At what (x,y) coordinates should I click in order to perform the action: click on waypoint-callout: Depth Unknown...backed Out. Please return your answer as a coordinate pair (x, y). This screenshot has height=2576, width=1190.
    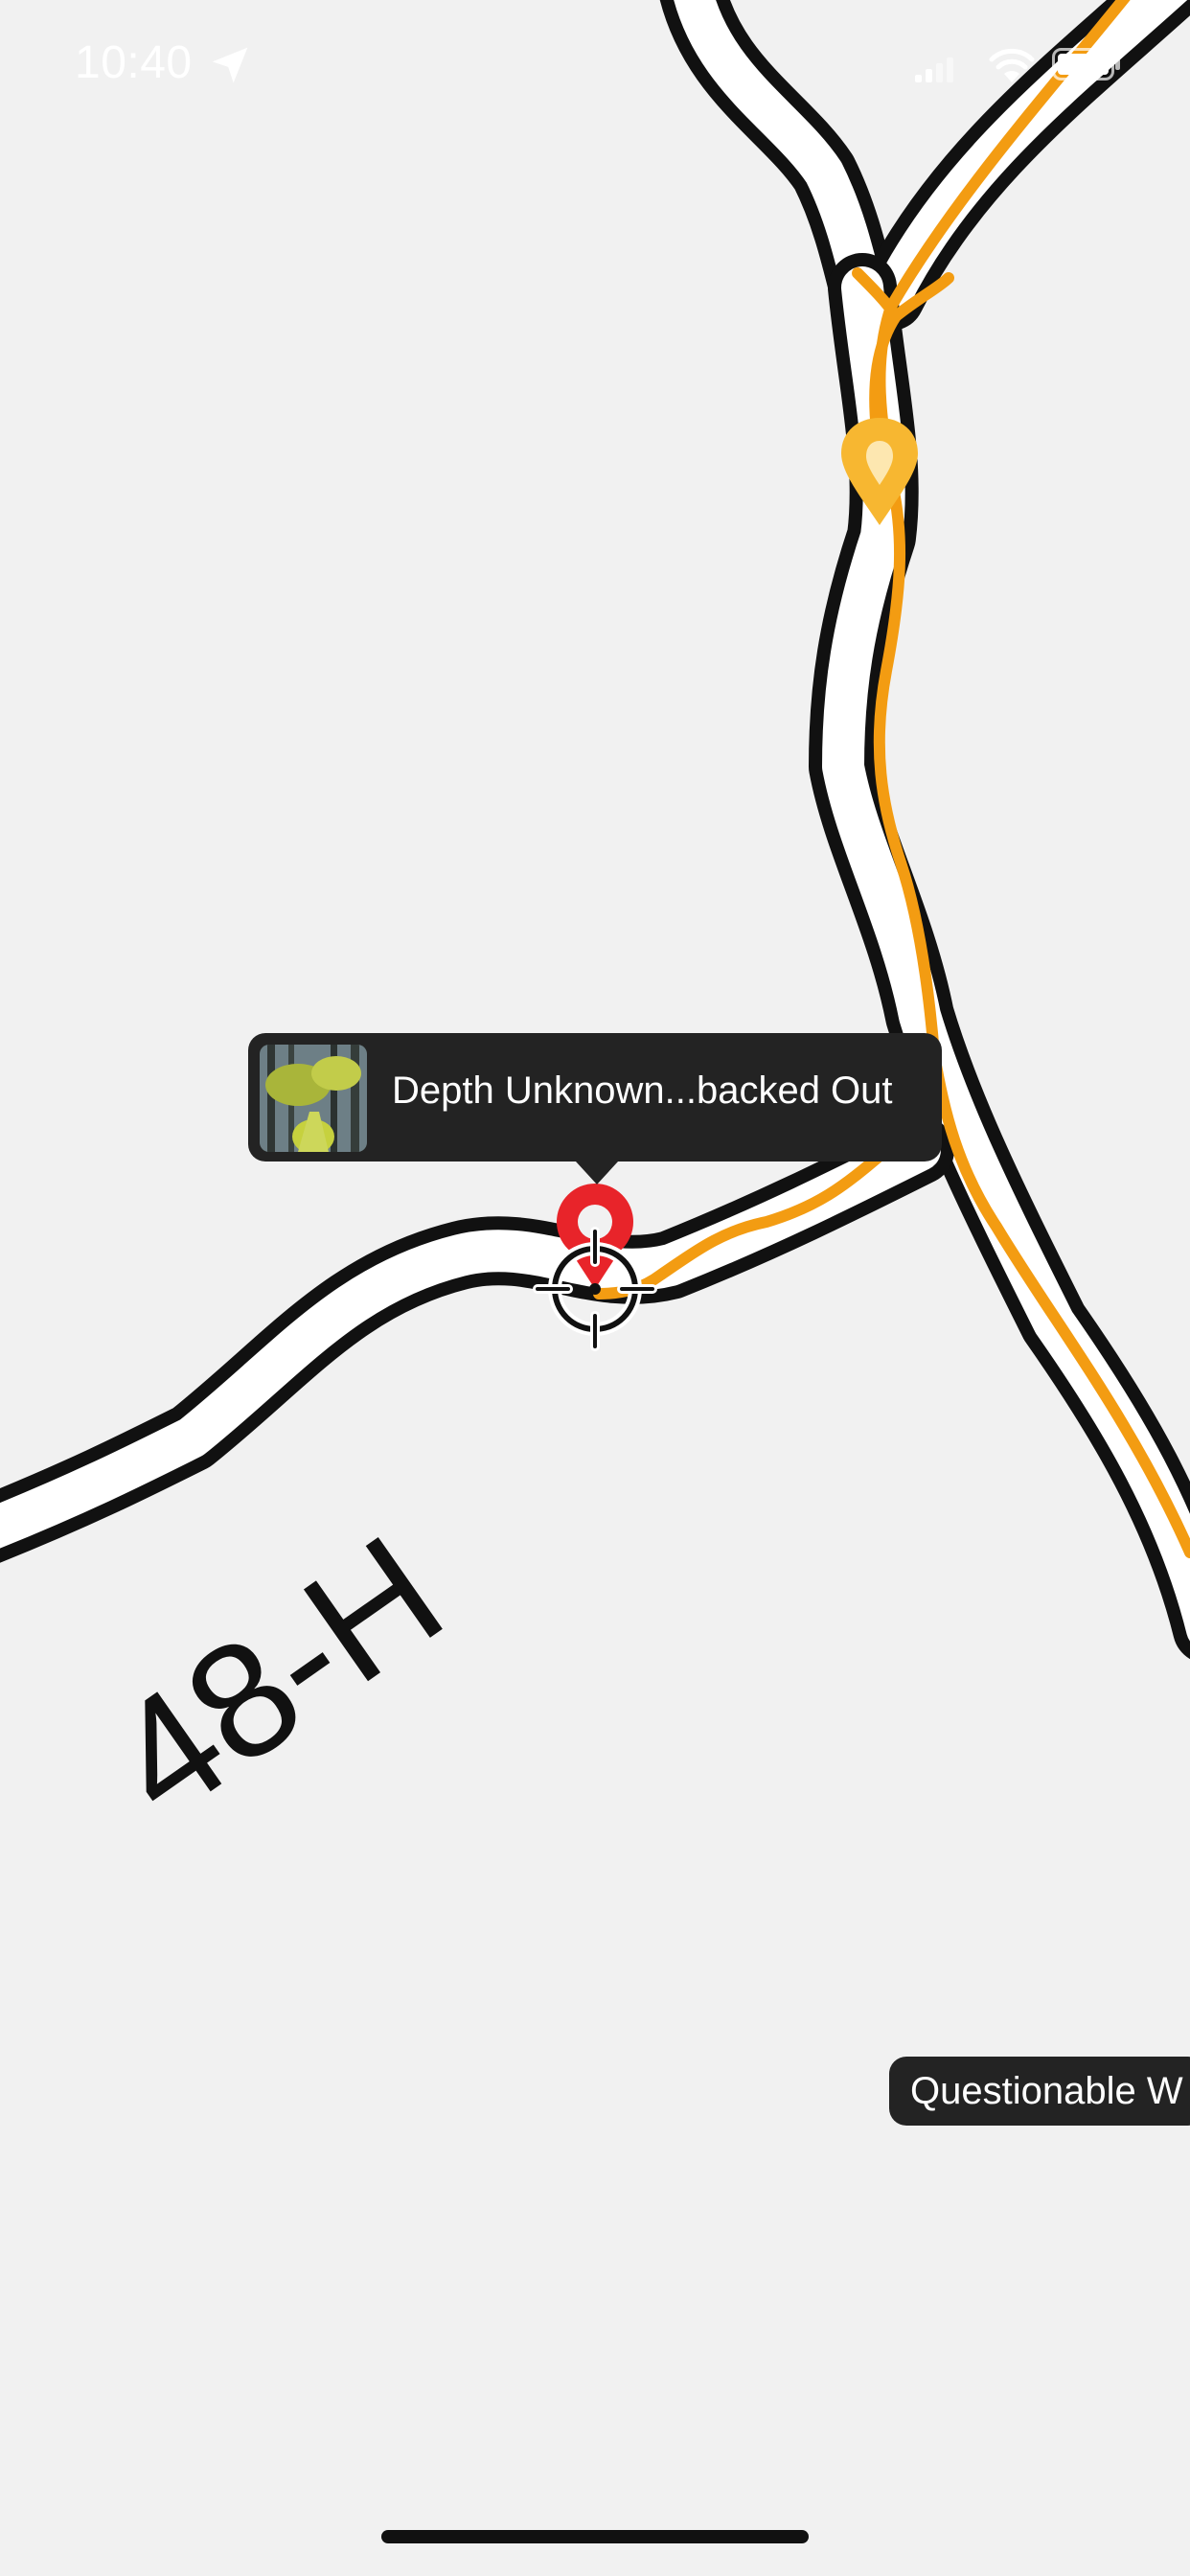
    Looking at the image, I should click on (595, 1108).